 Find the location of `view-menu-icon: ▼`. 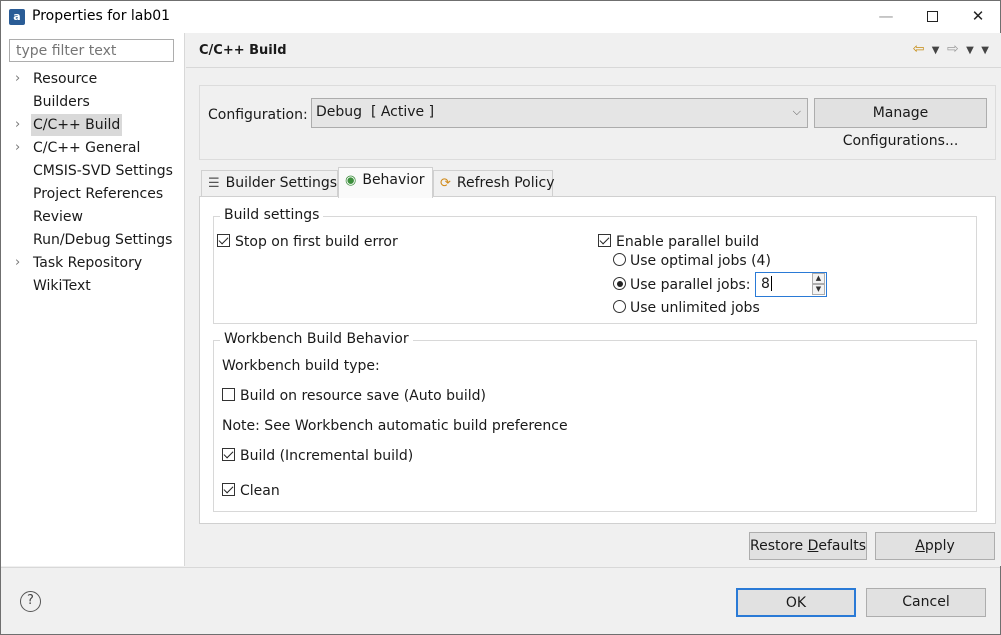

view-menu-icon: ▼ is located at coordinates (985, 50).